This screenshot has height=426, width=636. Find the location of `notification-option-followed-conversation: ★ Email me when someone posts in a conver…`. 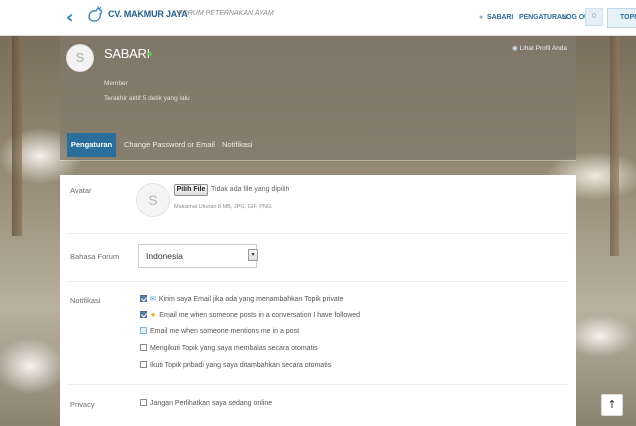

notification-option-followed-conversation: ★ Email me when someone posts in a conver… is located at coordinates (250, 316).